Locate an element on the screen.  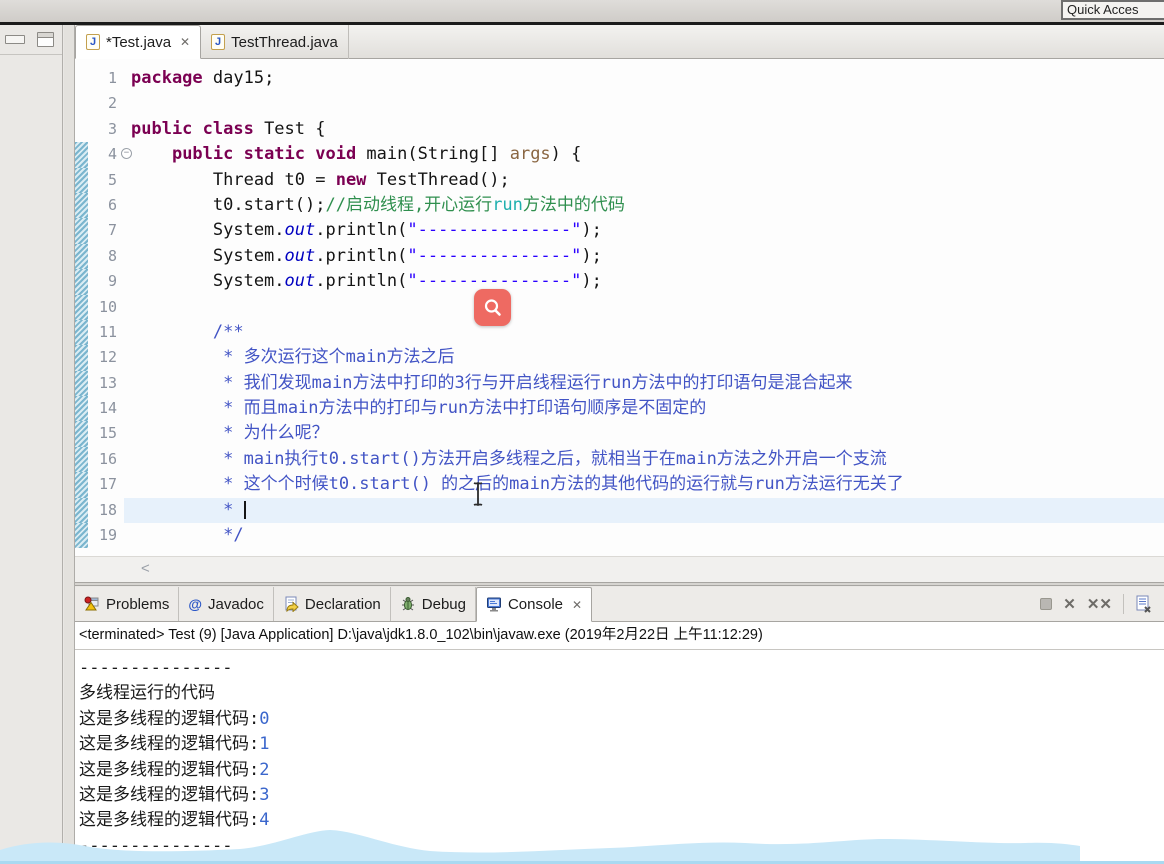
code-text: * 为什么呢？ is located at coordinates (644, 433).